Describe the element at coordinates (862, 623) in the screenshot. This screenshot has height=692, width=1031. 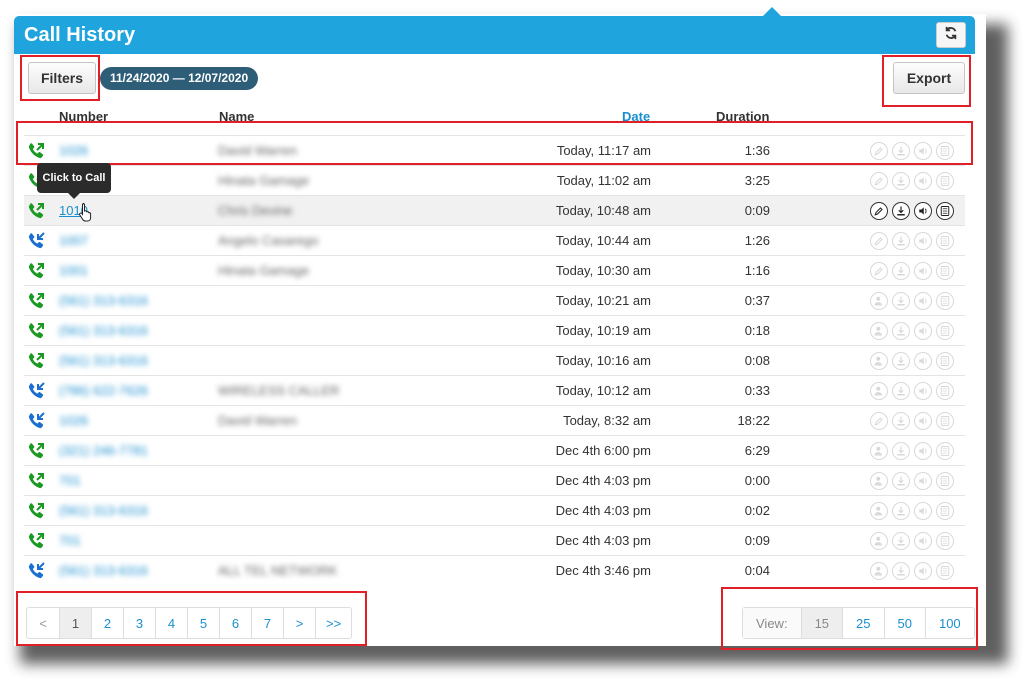
I see `view-option-25: 25` at that location.